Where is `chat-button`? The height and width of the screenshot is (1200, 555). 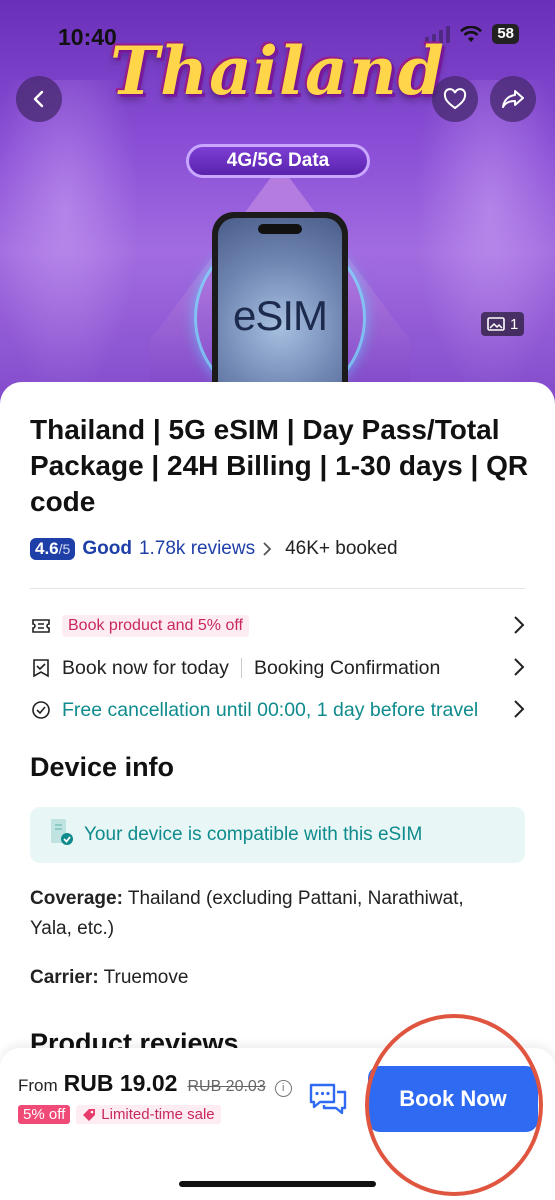
chat-button is located at coordinates (328, 1100).